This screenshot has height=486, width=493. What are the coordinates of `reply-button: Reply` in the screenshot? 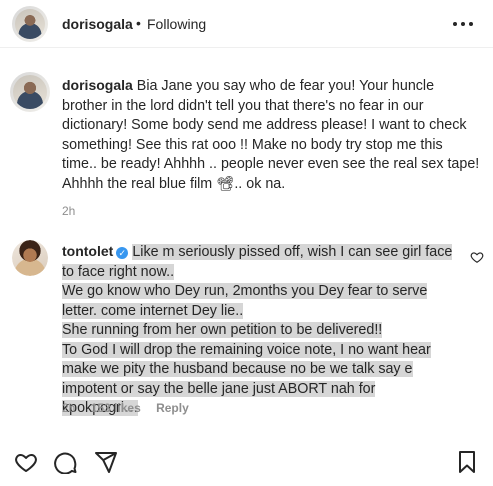 It's located at (172, 408).